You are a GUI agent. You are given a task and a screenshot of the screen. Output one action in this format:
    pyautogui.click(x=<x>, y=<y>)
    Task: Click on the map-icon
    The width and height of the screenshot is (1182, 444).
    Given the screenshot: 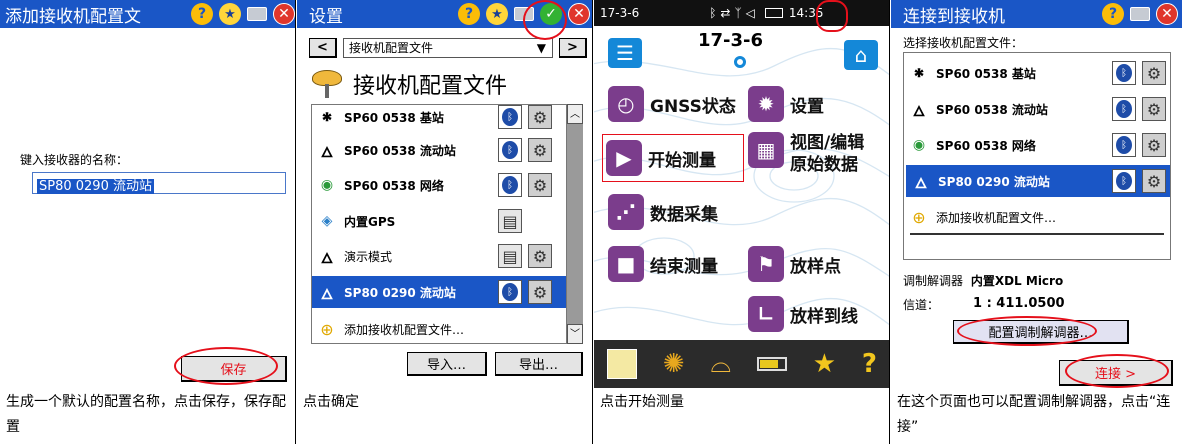 What is the action you would take?
    pyautogui.click(x=621, y=364)
    